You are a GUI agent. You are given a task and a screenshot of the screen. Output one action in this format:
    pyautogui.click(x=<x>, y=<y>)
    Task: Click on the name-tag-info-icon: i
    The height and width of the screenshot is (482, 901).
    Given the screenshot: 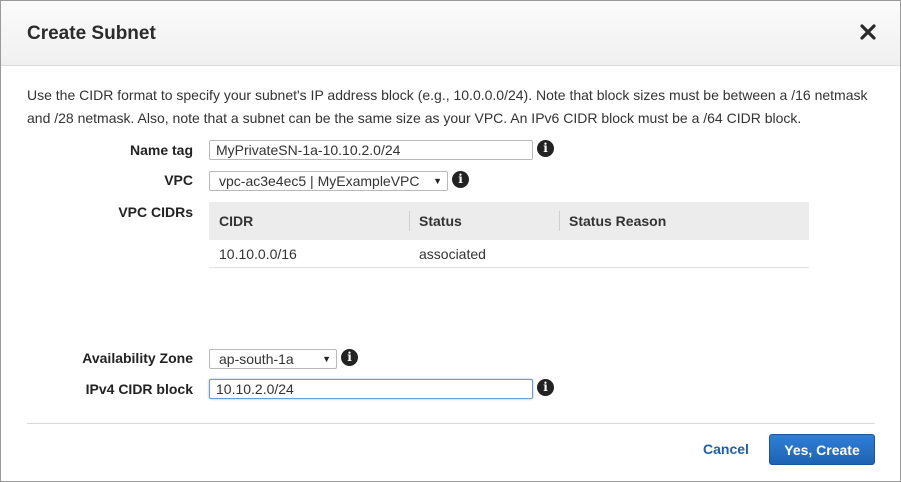 What is the action you would take?
    pyautogui.click(x=545, y=148)
    